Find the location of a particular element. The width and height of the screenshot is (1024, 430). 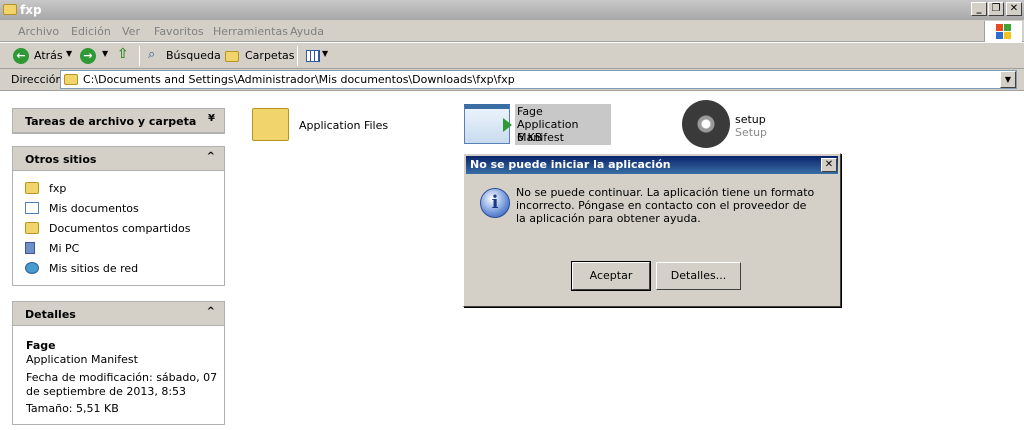

views-dropdown-icon: ▼ is located at coordinates (325, 53).